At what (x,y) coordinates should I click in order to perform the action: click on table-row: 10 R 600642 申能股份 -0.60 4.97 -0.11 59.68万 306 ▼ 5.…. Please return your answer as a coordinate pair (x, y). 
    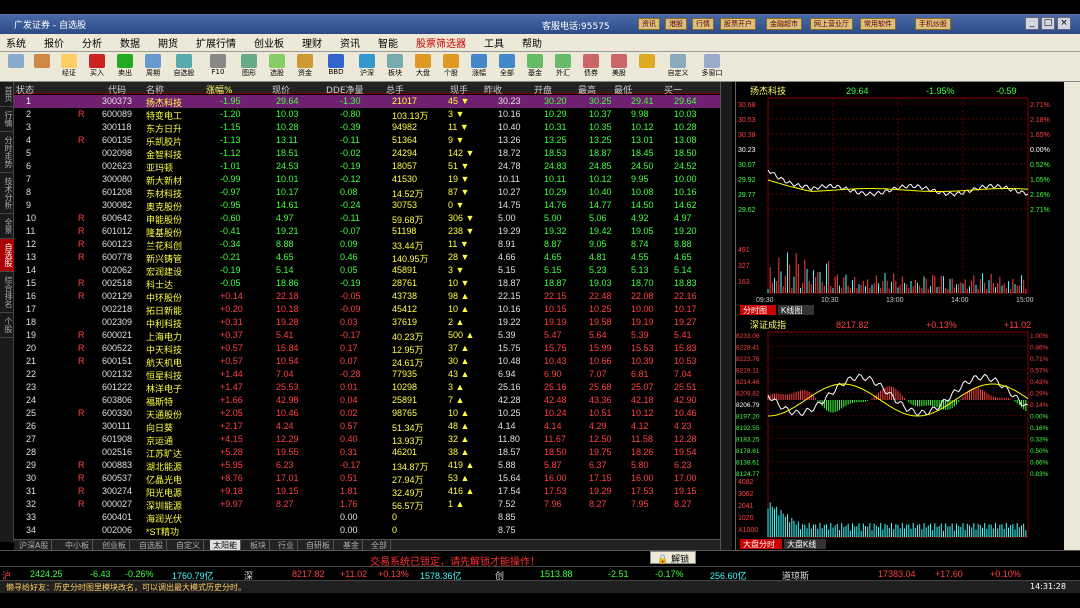
    Looking at the image, I should click on (367, 218).